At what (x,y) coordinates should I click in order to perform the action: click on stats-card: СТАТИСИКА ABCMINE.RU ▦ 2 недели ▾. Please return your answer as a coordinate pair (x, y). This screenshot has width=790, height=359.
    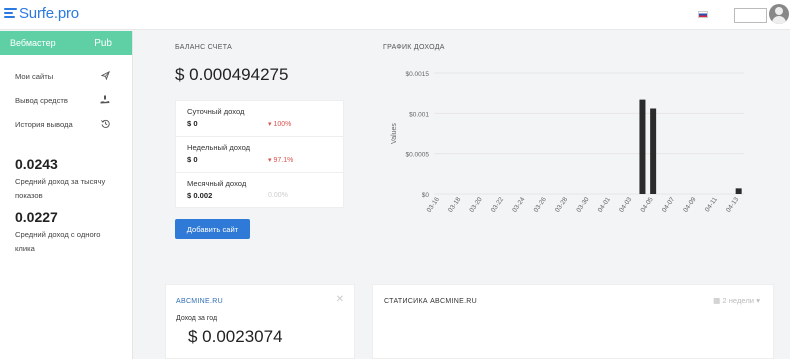
    Looking at the image, I should click on (573, 321).